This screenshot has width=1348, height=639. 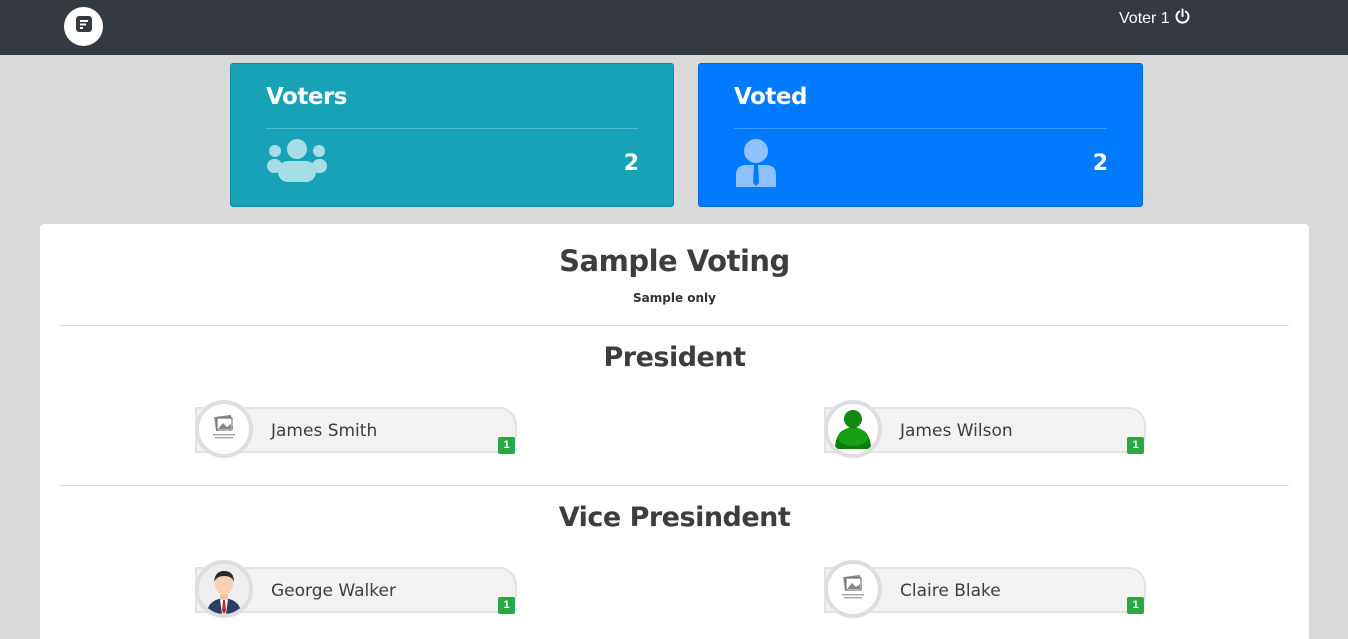 What do you see at coordinates (1182, 19) in the screenshot?
I see `power-icon` at bounding box center [1182, 19].